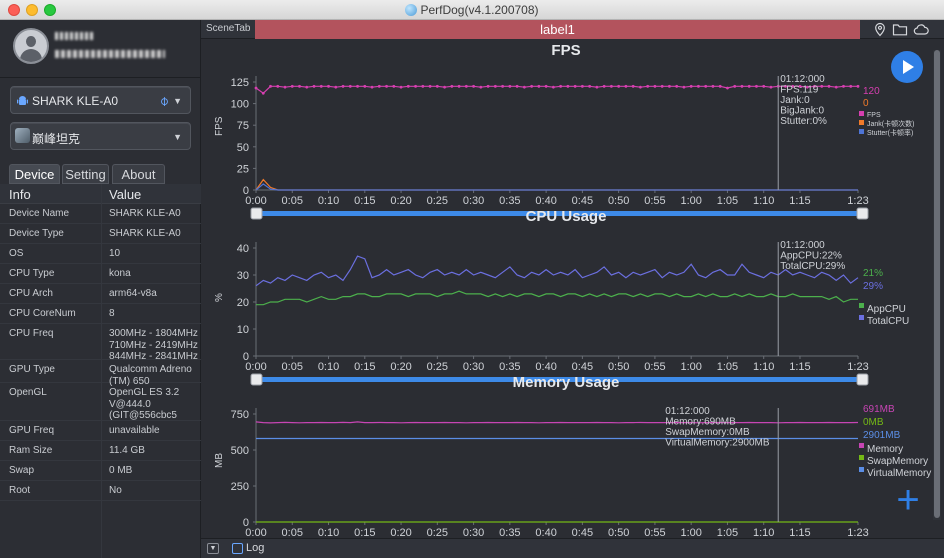  Describe the element at coordinates (237, 548) in the screenshot. I see `log-checkbox` at that location.